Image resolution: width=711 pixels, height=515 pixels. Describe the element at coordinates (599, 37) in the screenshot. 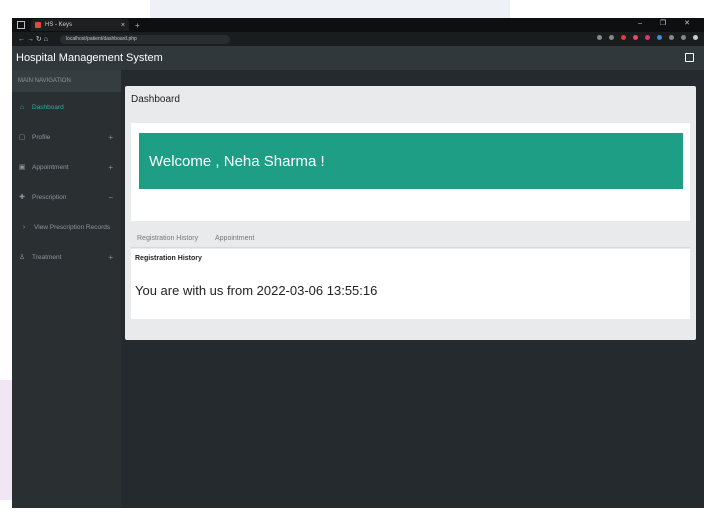

I see `read-aloud-icon` at that location.